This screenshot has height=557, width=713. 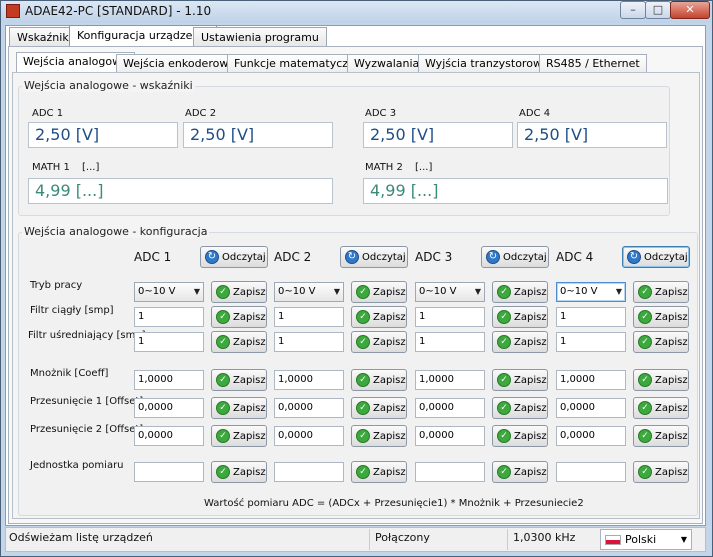 What do you see at coordinates (402, 537) in the screenshot?
I see `connection-status: Połączony` at bounding box center [402, 537].